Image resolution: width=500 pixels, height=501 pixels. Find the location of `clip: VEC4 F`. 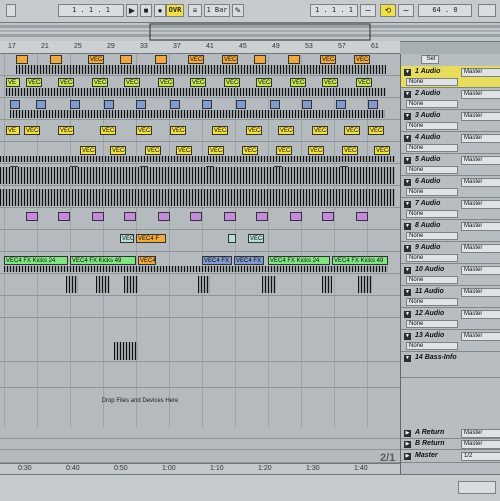

clip: VEC4 F is located at coordinates (151, 238).